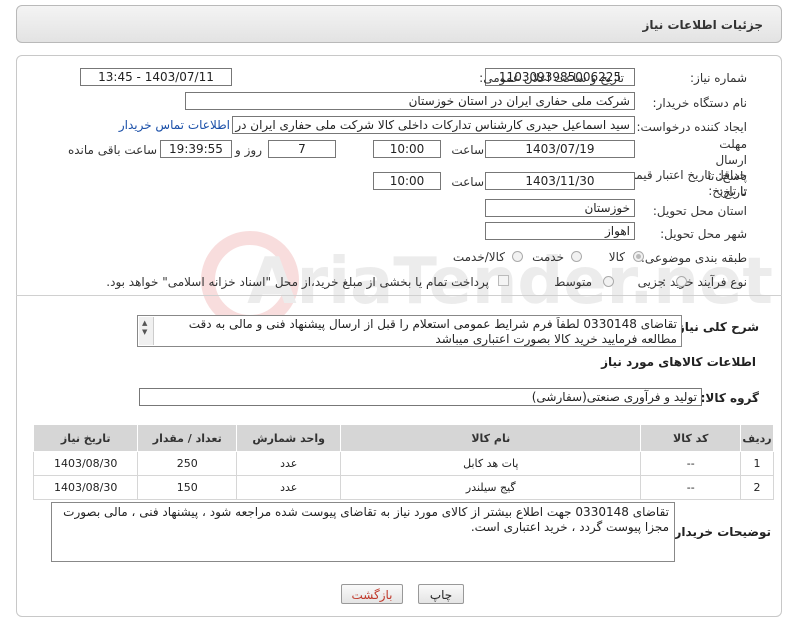 This screenshot has height=620, width=789. I want to click on category-service-label: خدمت, so click(548, 257).